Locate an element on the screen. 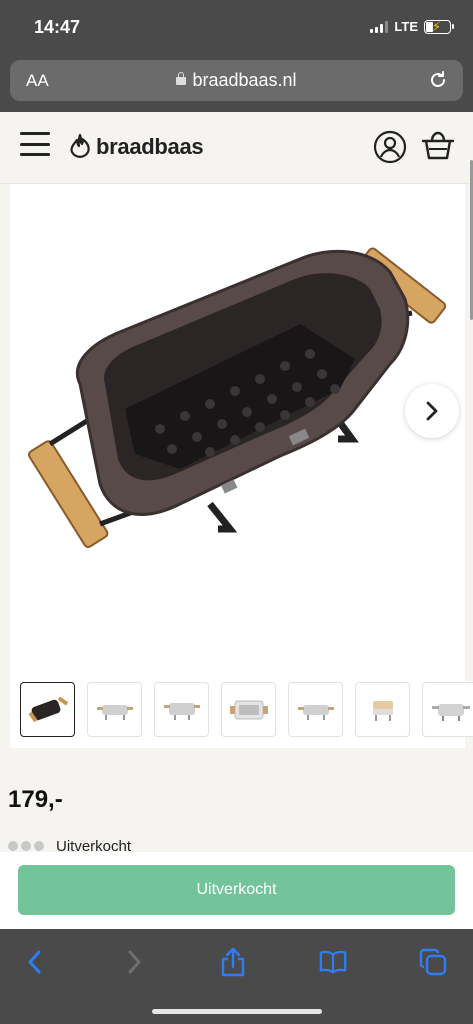 The height and width of the screenshot is (1024, 473). thumbnail-strip is located at coordinates (246, 709).